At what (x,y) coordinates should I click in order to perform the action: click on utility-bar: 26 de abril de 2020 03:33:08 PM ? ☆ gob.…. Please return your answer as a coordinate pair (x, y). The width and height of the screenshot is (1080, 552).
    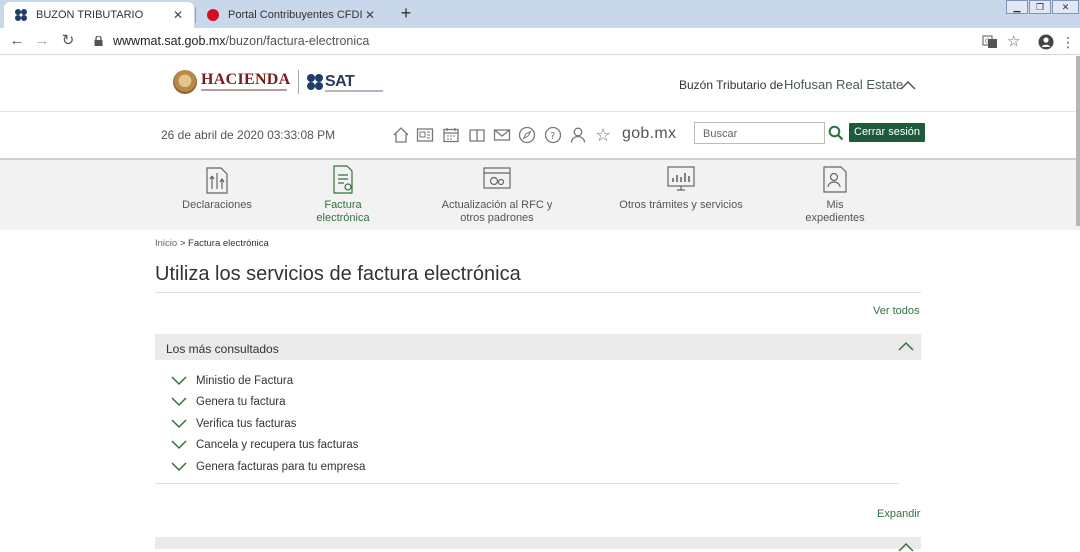
    Looking at the image, I should click on (540, 136).